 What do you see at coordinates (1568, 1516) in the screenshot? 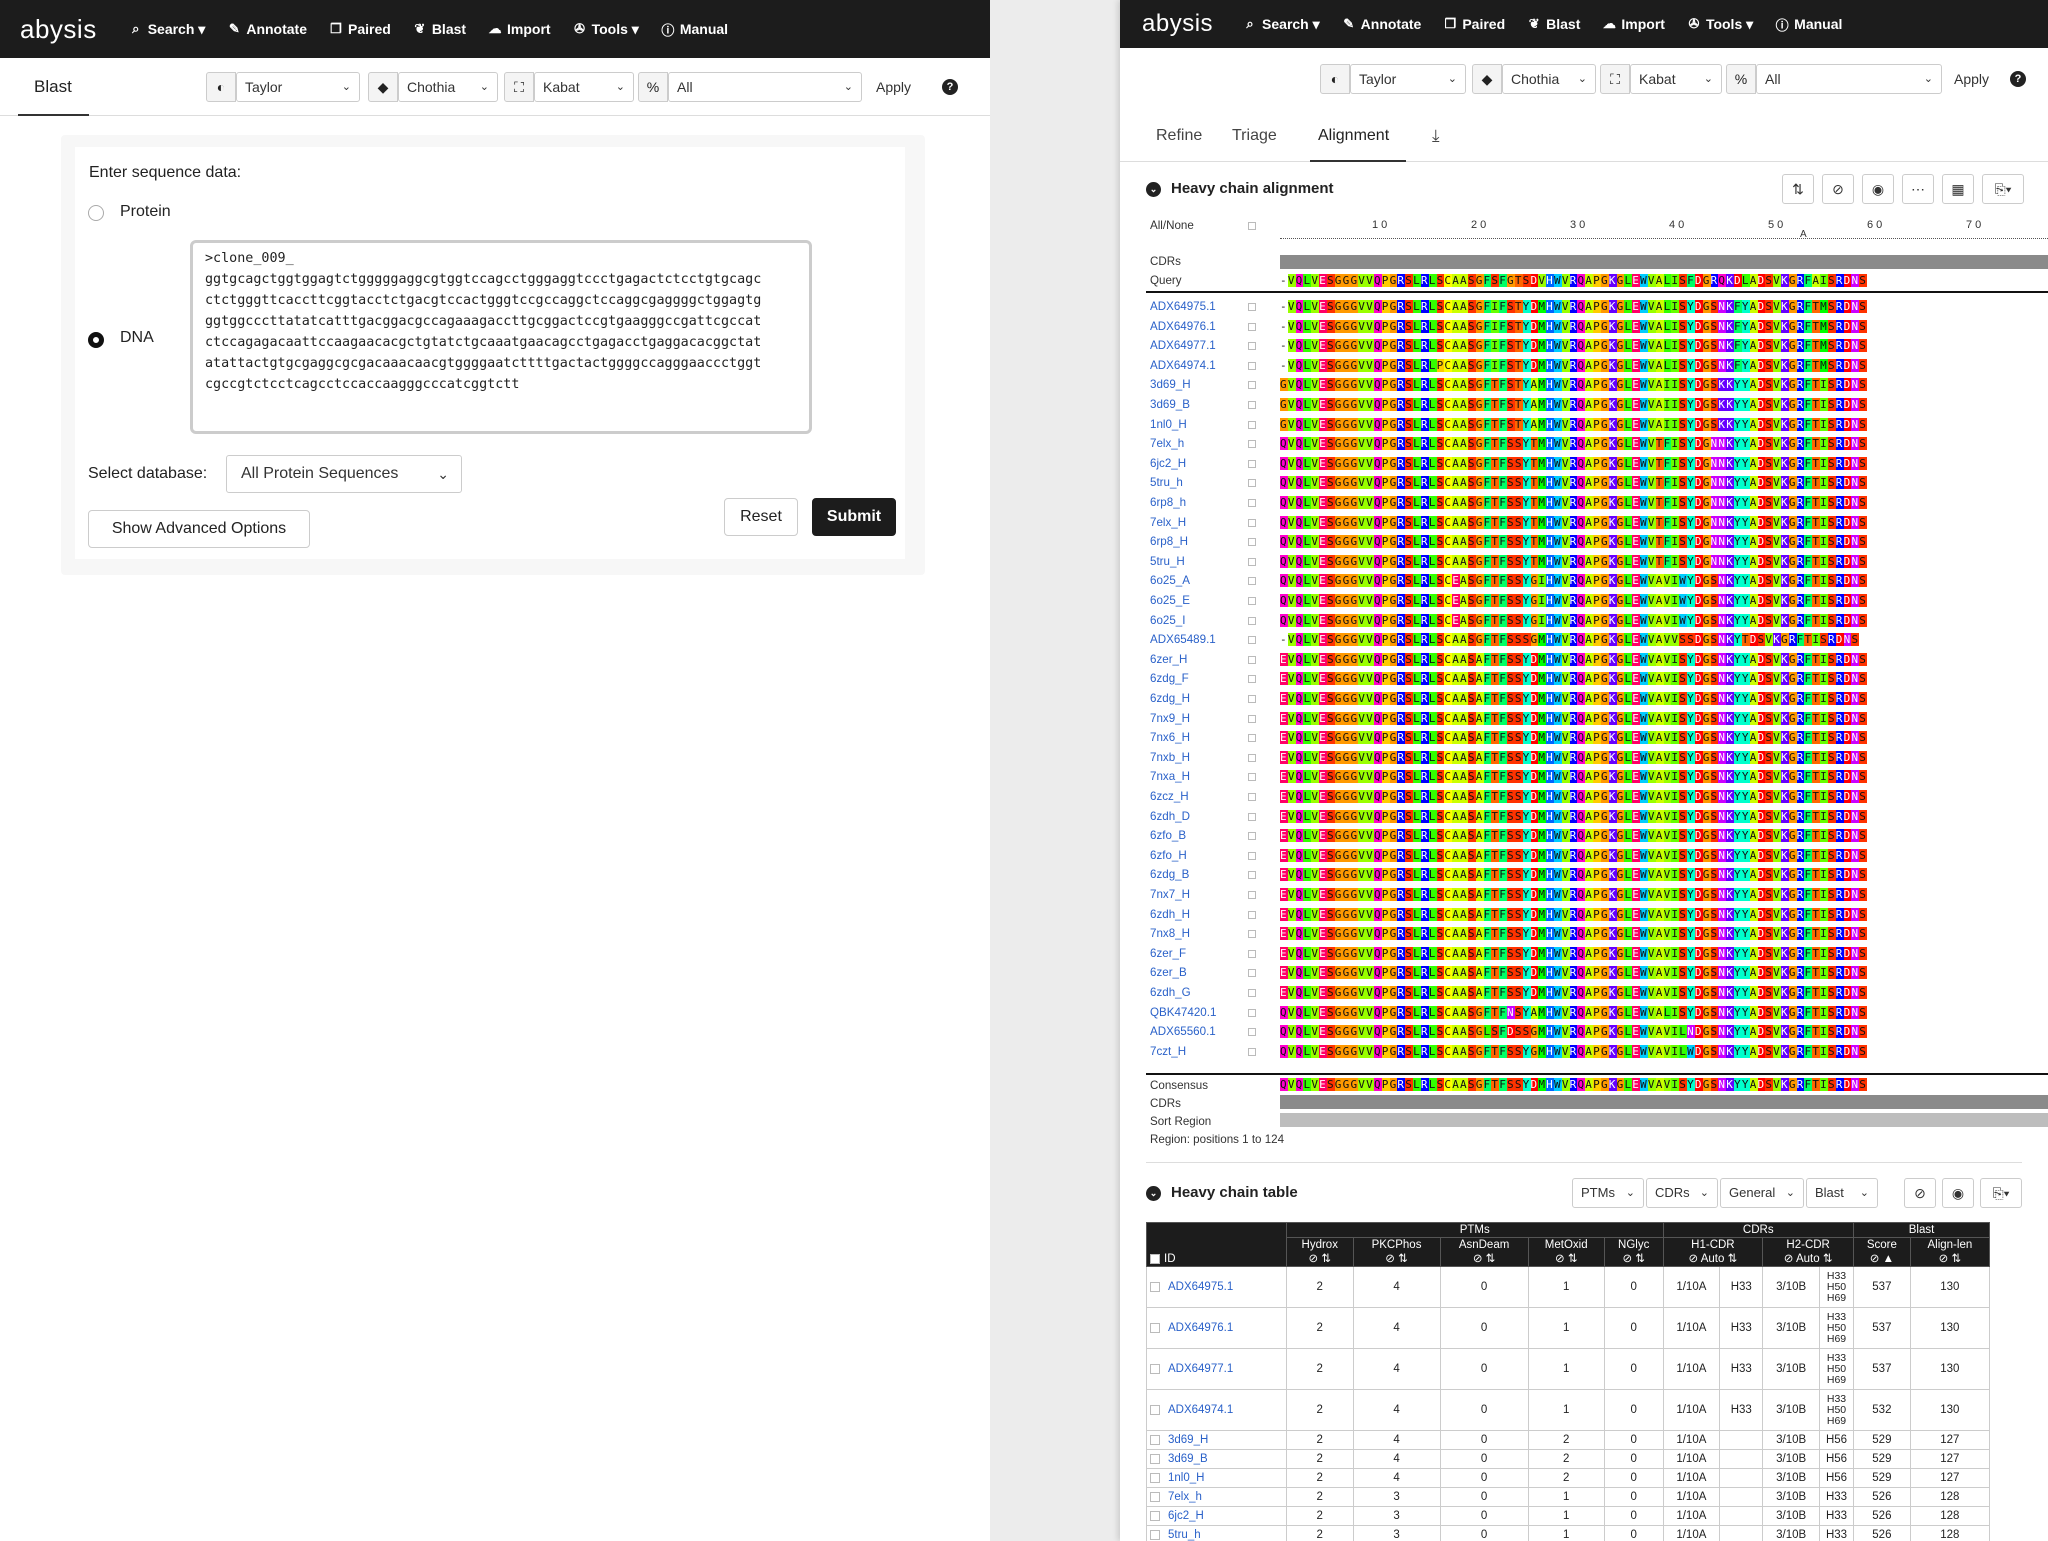
I see `table-row: 6jc2_H 2 3 0 1 0 1/10A 3/10B H33 526 128` at bounding box center [1568, 1516].